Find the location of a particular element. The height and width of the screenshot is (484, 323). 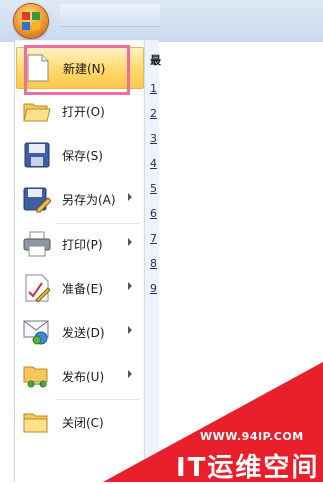

menu-item-open: 打开(O) is located at coordinates (79, 111).